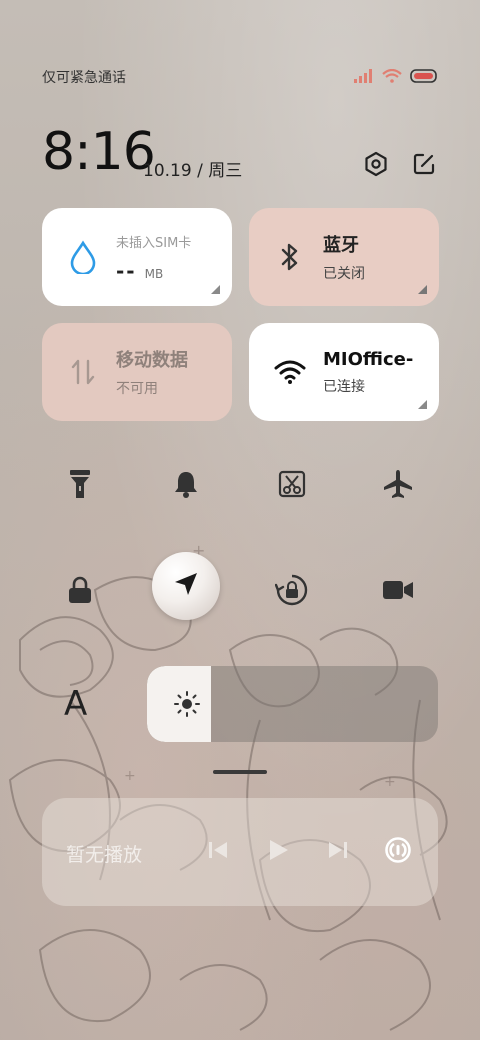 The height and width of the screenshot is (1040, 480). I want to click on next-icon, so click(338, 852).